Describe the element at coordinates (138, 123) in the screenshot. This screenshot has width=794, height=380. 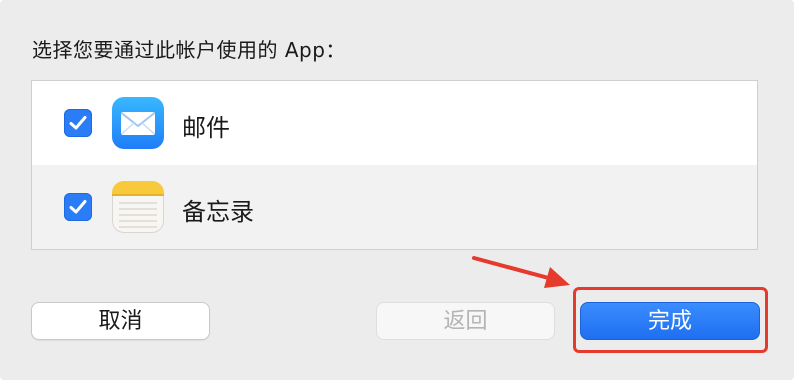
I see `mail-app-icon` at that location.